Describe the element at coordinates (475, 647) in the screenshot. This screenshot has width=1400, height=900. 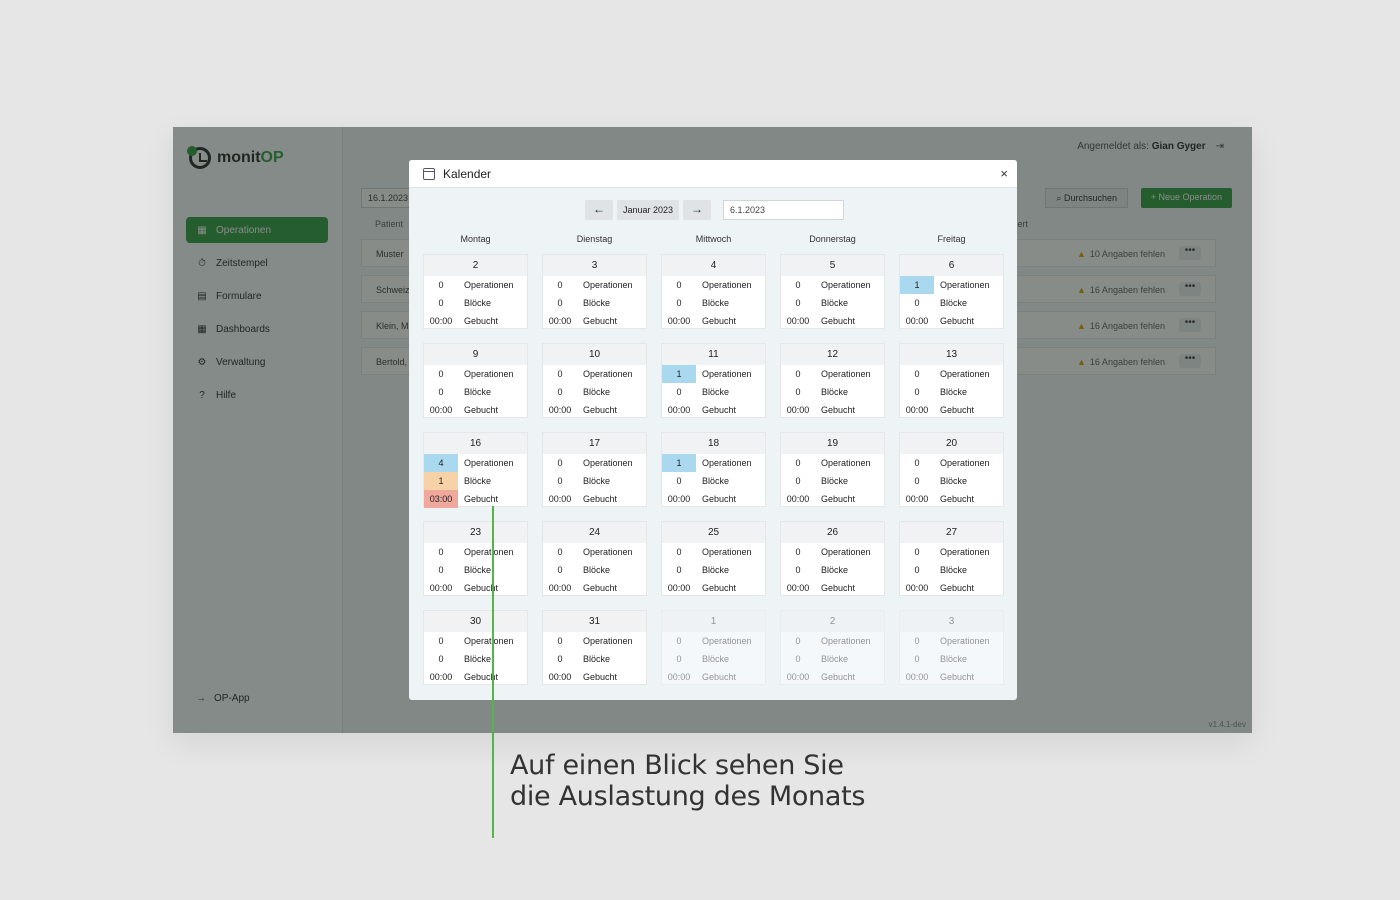
I see `calendar-day-cell: 30 0 Operationen 0 Blöcke 00:00 Gebucht` at that location.